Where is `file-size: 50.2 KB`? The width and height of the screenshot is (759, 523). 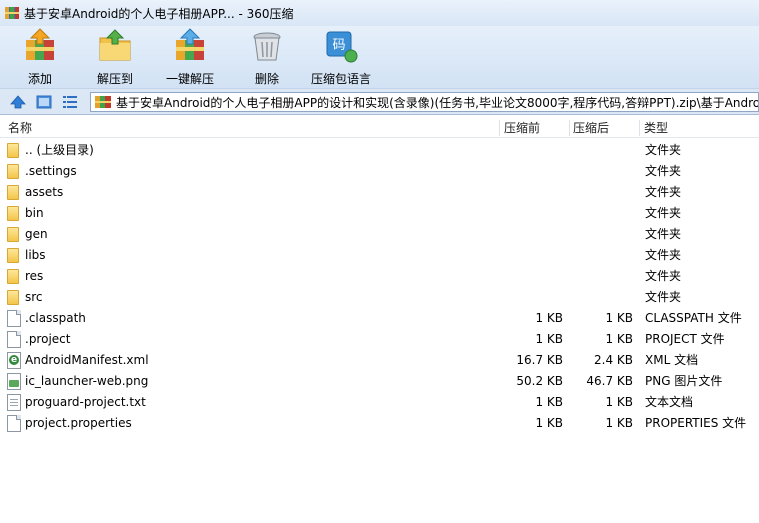
file-size: 50.2 KB is located at coordinates (539, 381).